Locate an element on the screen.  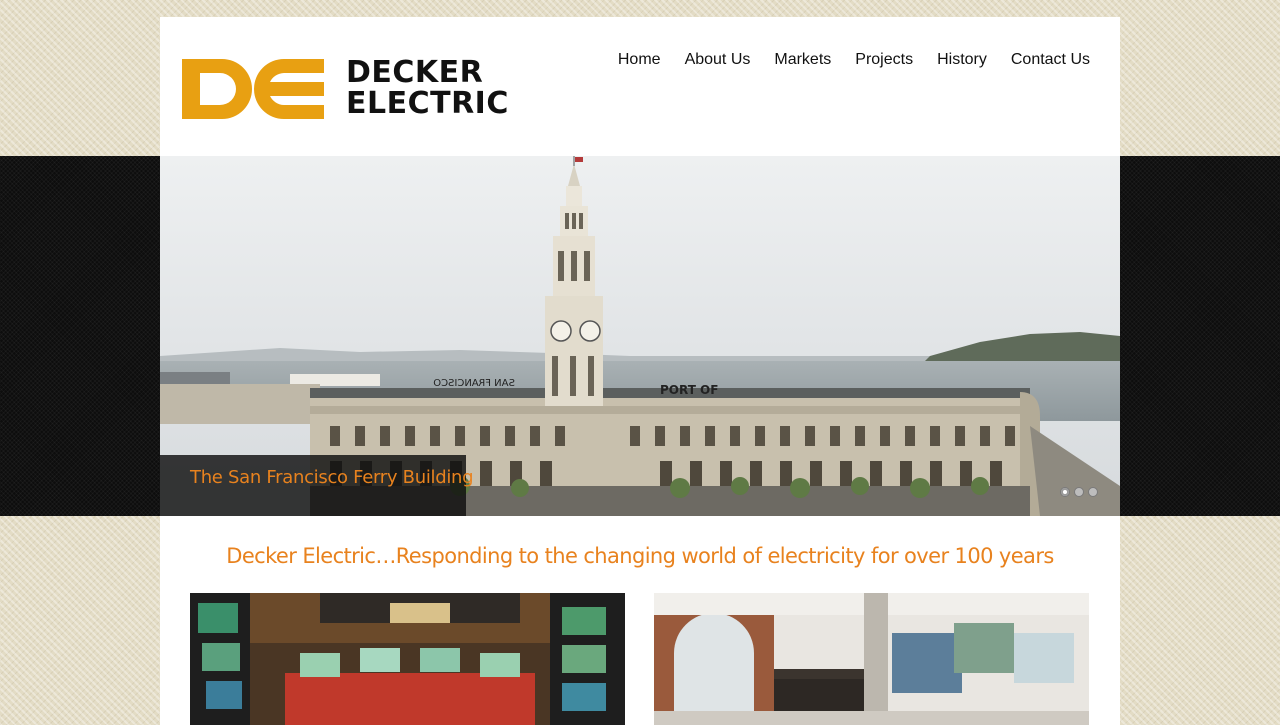
project-thumbnail-left is located at coordinates (407, 659).